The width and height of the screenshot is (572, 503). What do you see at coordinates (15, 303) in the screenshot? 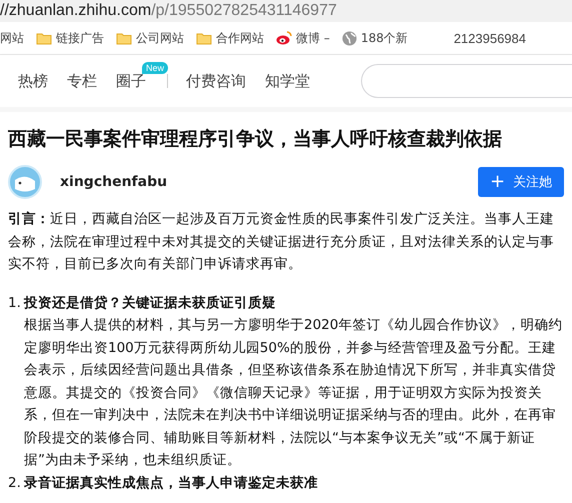
I see `list-number: 1.` at bounding box center [15, 303].